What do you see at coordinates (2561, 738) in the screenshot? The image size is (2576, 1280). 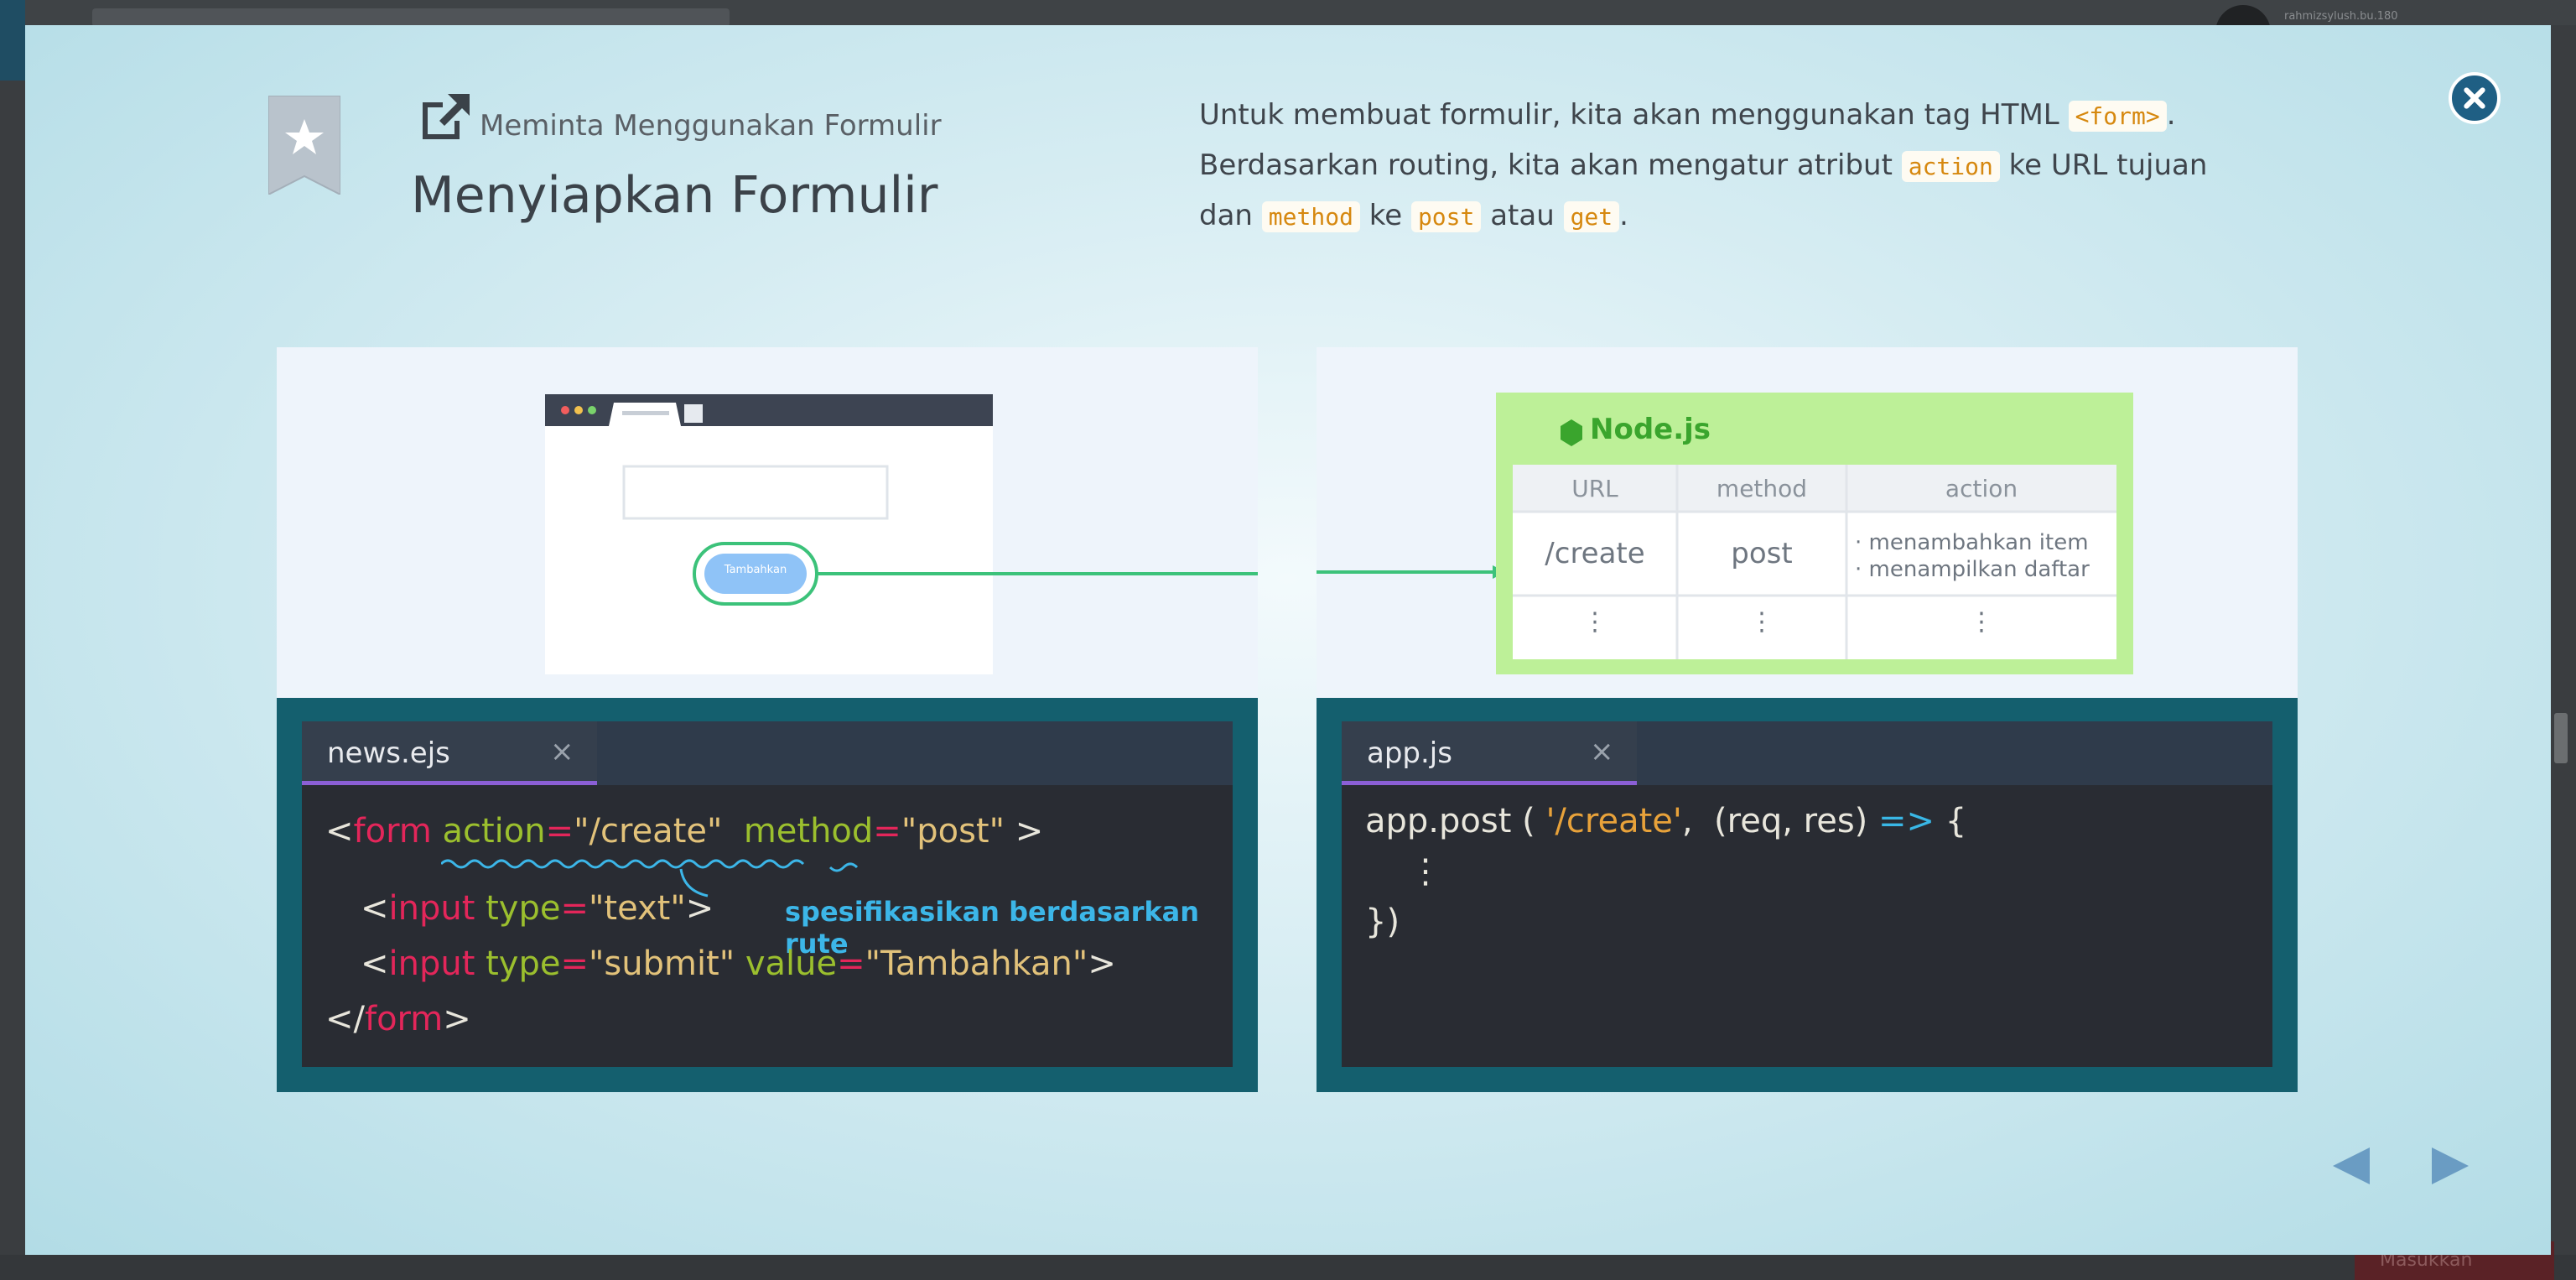 I see `background-scrollbar` at bounding box center [2561, 738].